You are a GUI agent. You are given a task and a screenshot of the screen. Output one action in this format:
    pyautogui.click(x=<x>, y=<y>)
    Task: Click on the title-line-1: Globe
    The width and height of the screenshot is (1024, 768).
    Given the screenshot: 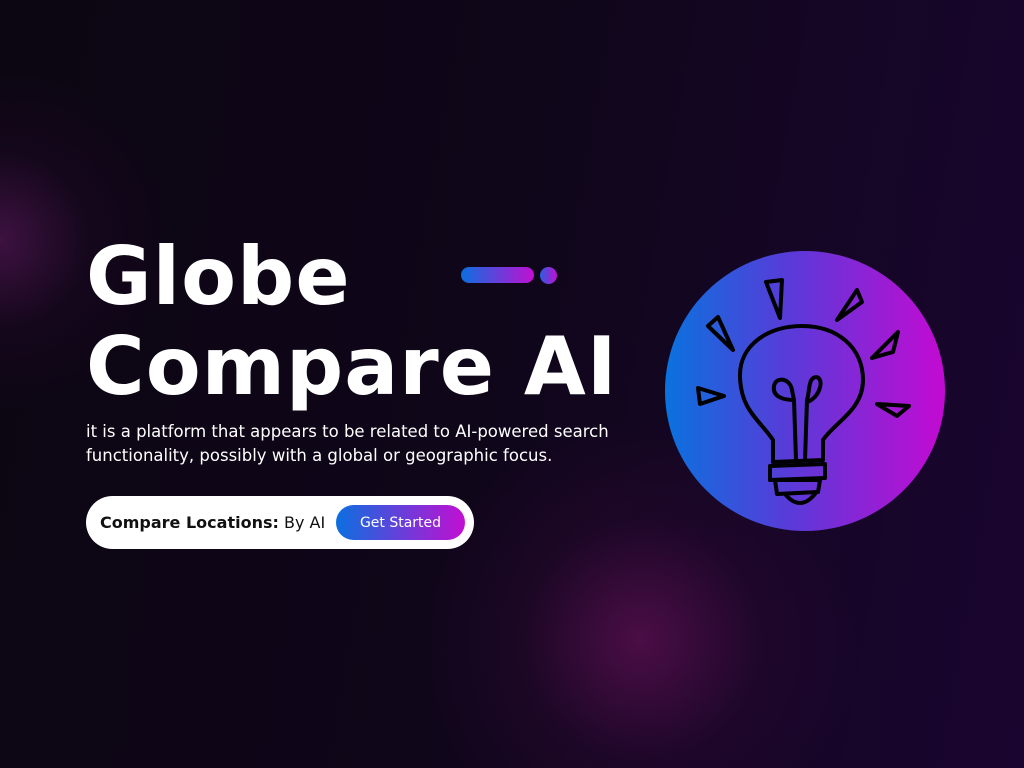 What is the action you would take?
    pyautogui.click(x=218, y=276)
    